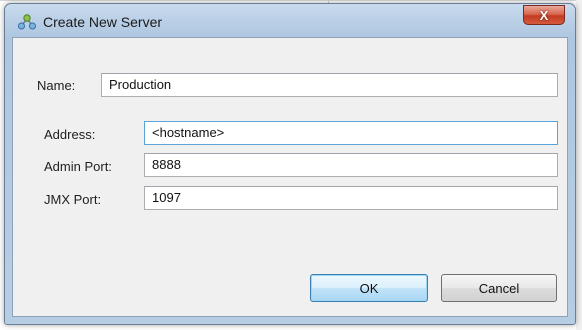  What do you see at coordinates (73, 199) in the screenshot?
I see `jmx-port-label: JMX Port:` at bounding box center [73, 199].